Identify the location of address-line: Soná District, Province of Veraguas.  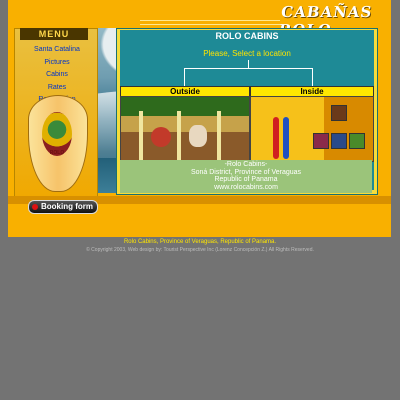
(246, 172).